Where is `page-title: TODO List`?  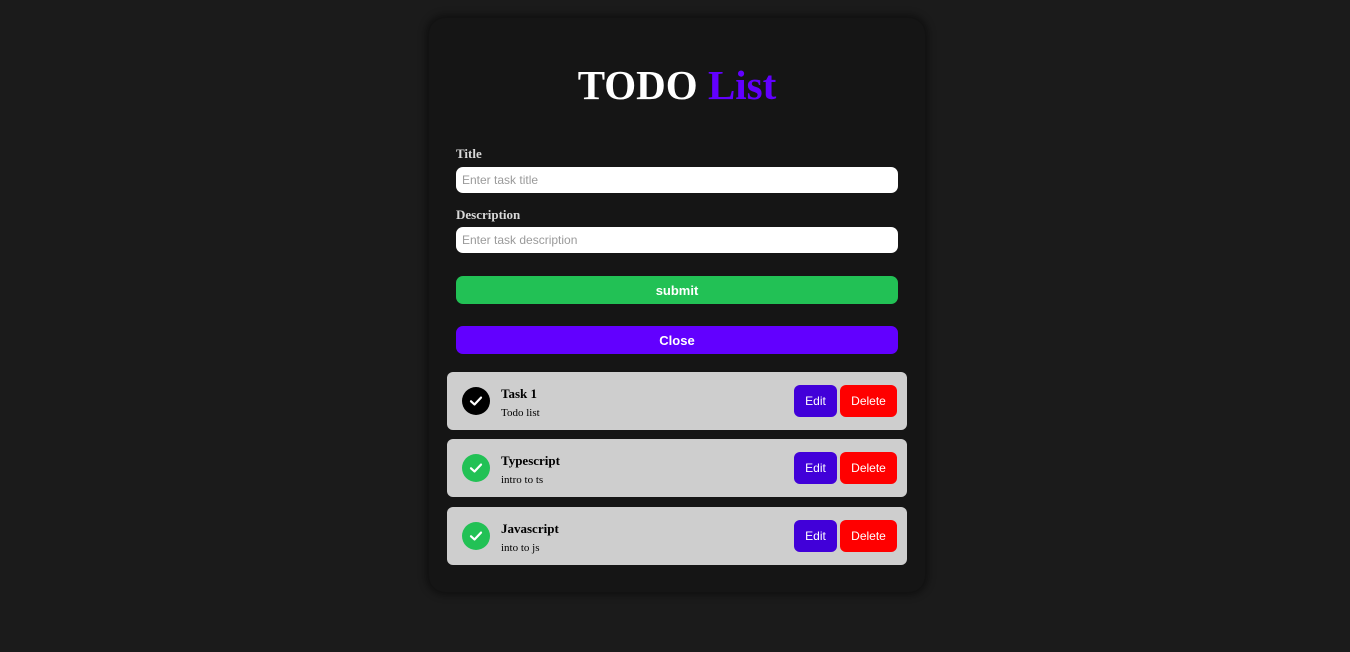
page-title: TODO List is located at coordinates (677, 85).